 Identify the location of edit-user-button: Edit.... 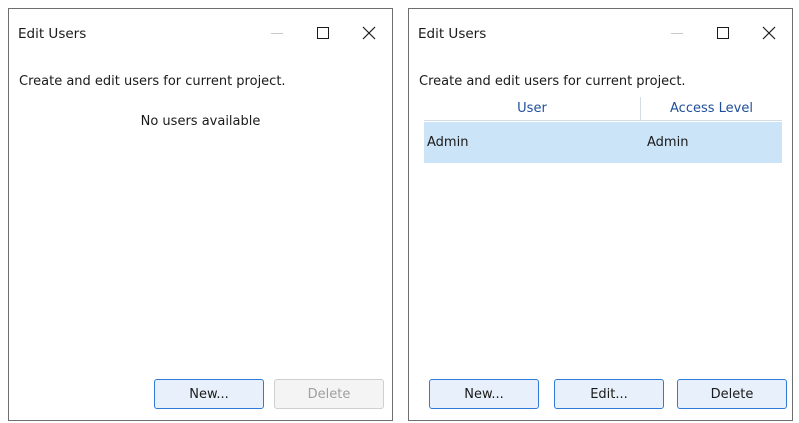
(609, 394).